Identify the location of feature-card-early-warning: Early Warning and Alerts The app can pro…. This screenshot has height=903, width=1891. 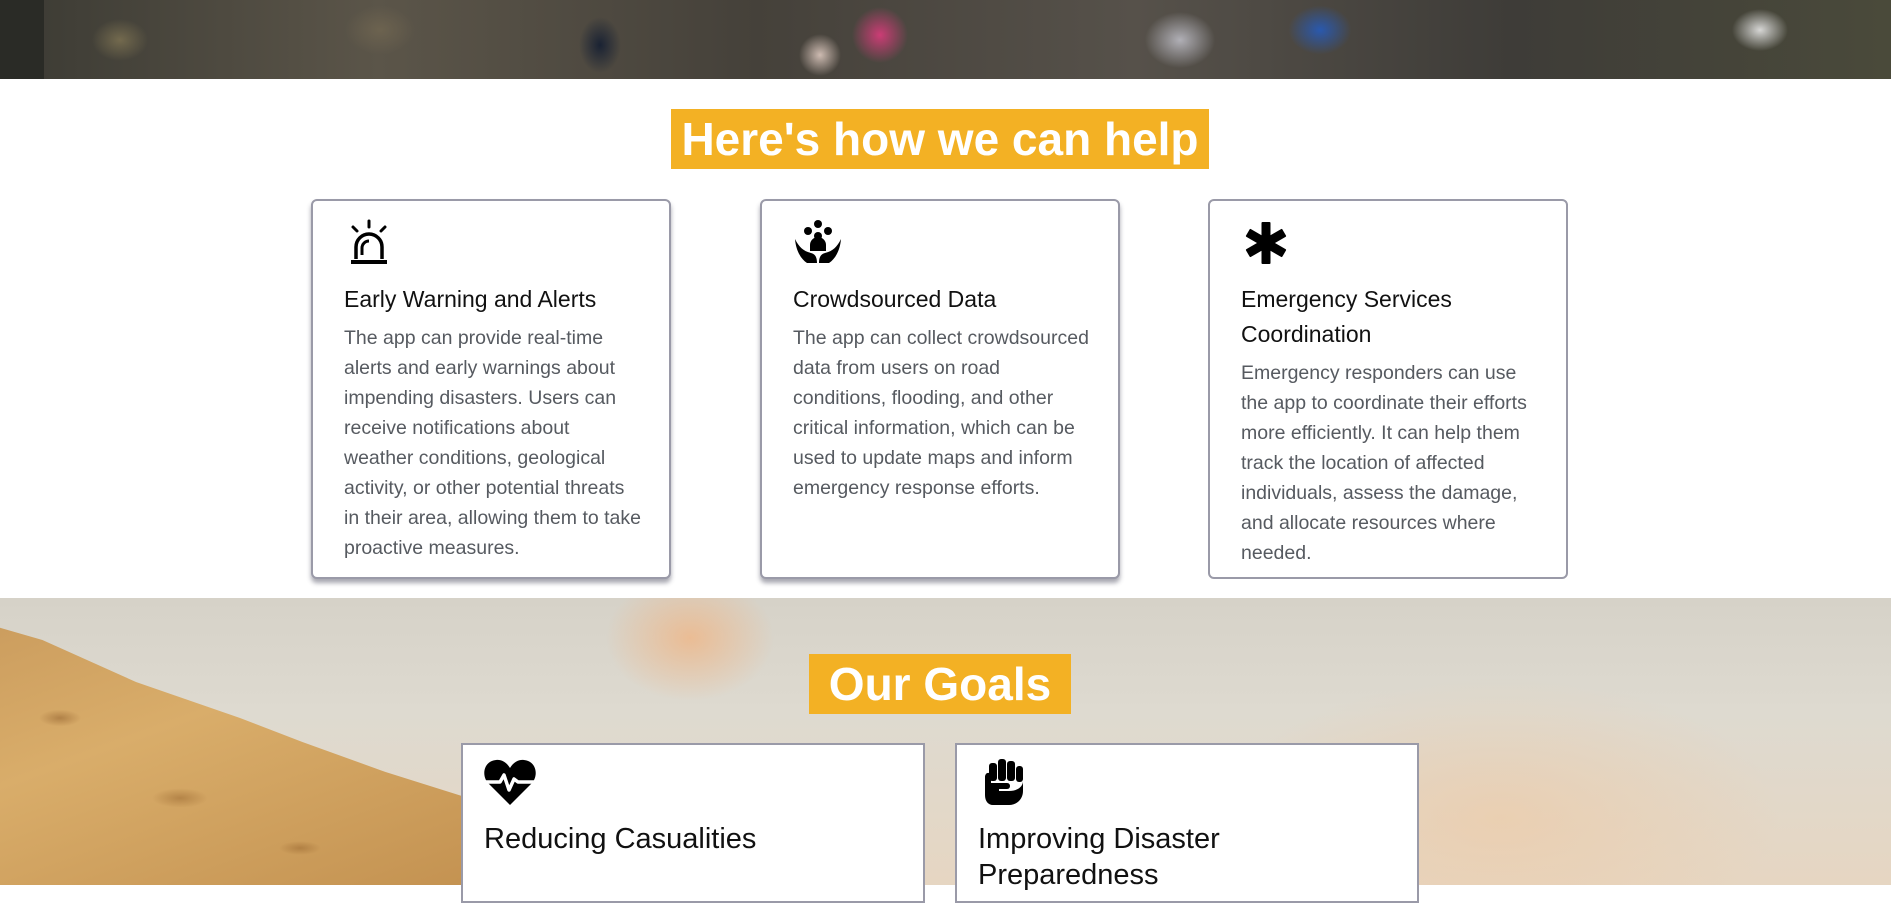
(491, 389).